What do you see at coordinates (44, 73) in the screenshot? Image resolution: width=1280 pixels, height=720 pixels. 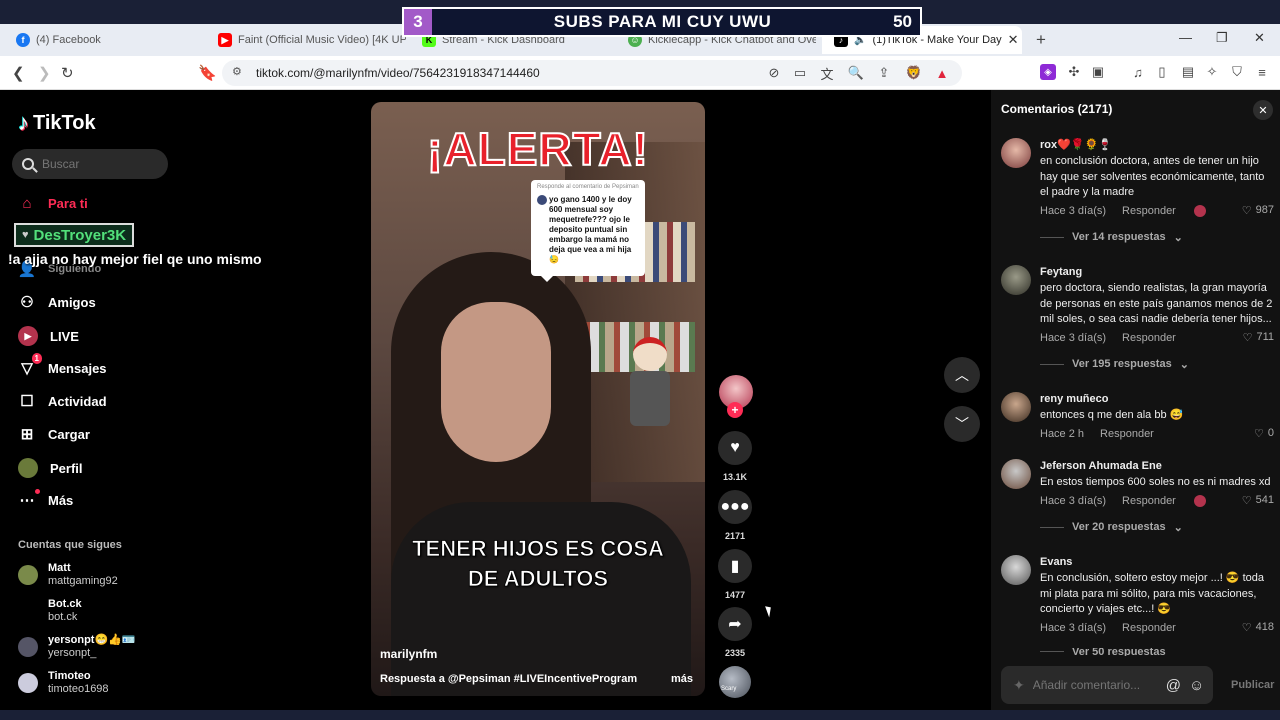 I see `forward-icon: ❯` at bounding box center [44, 73].